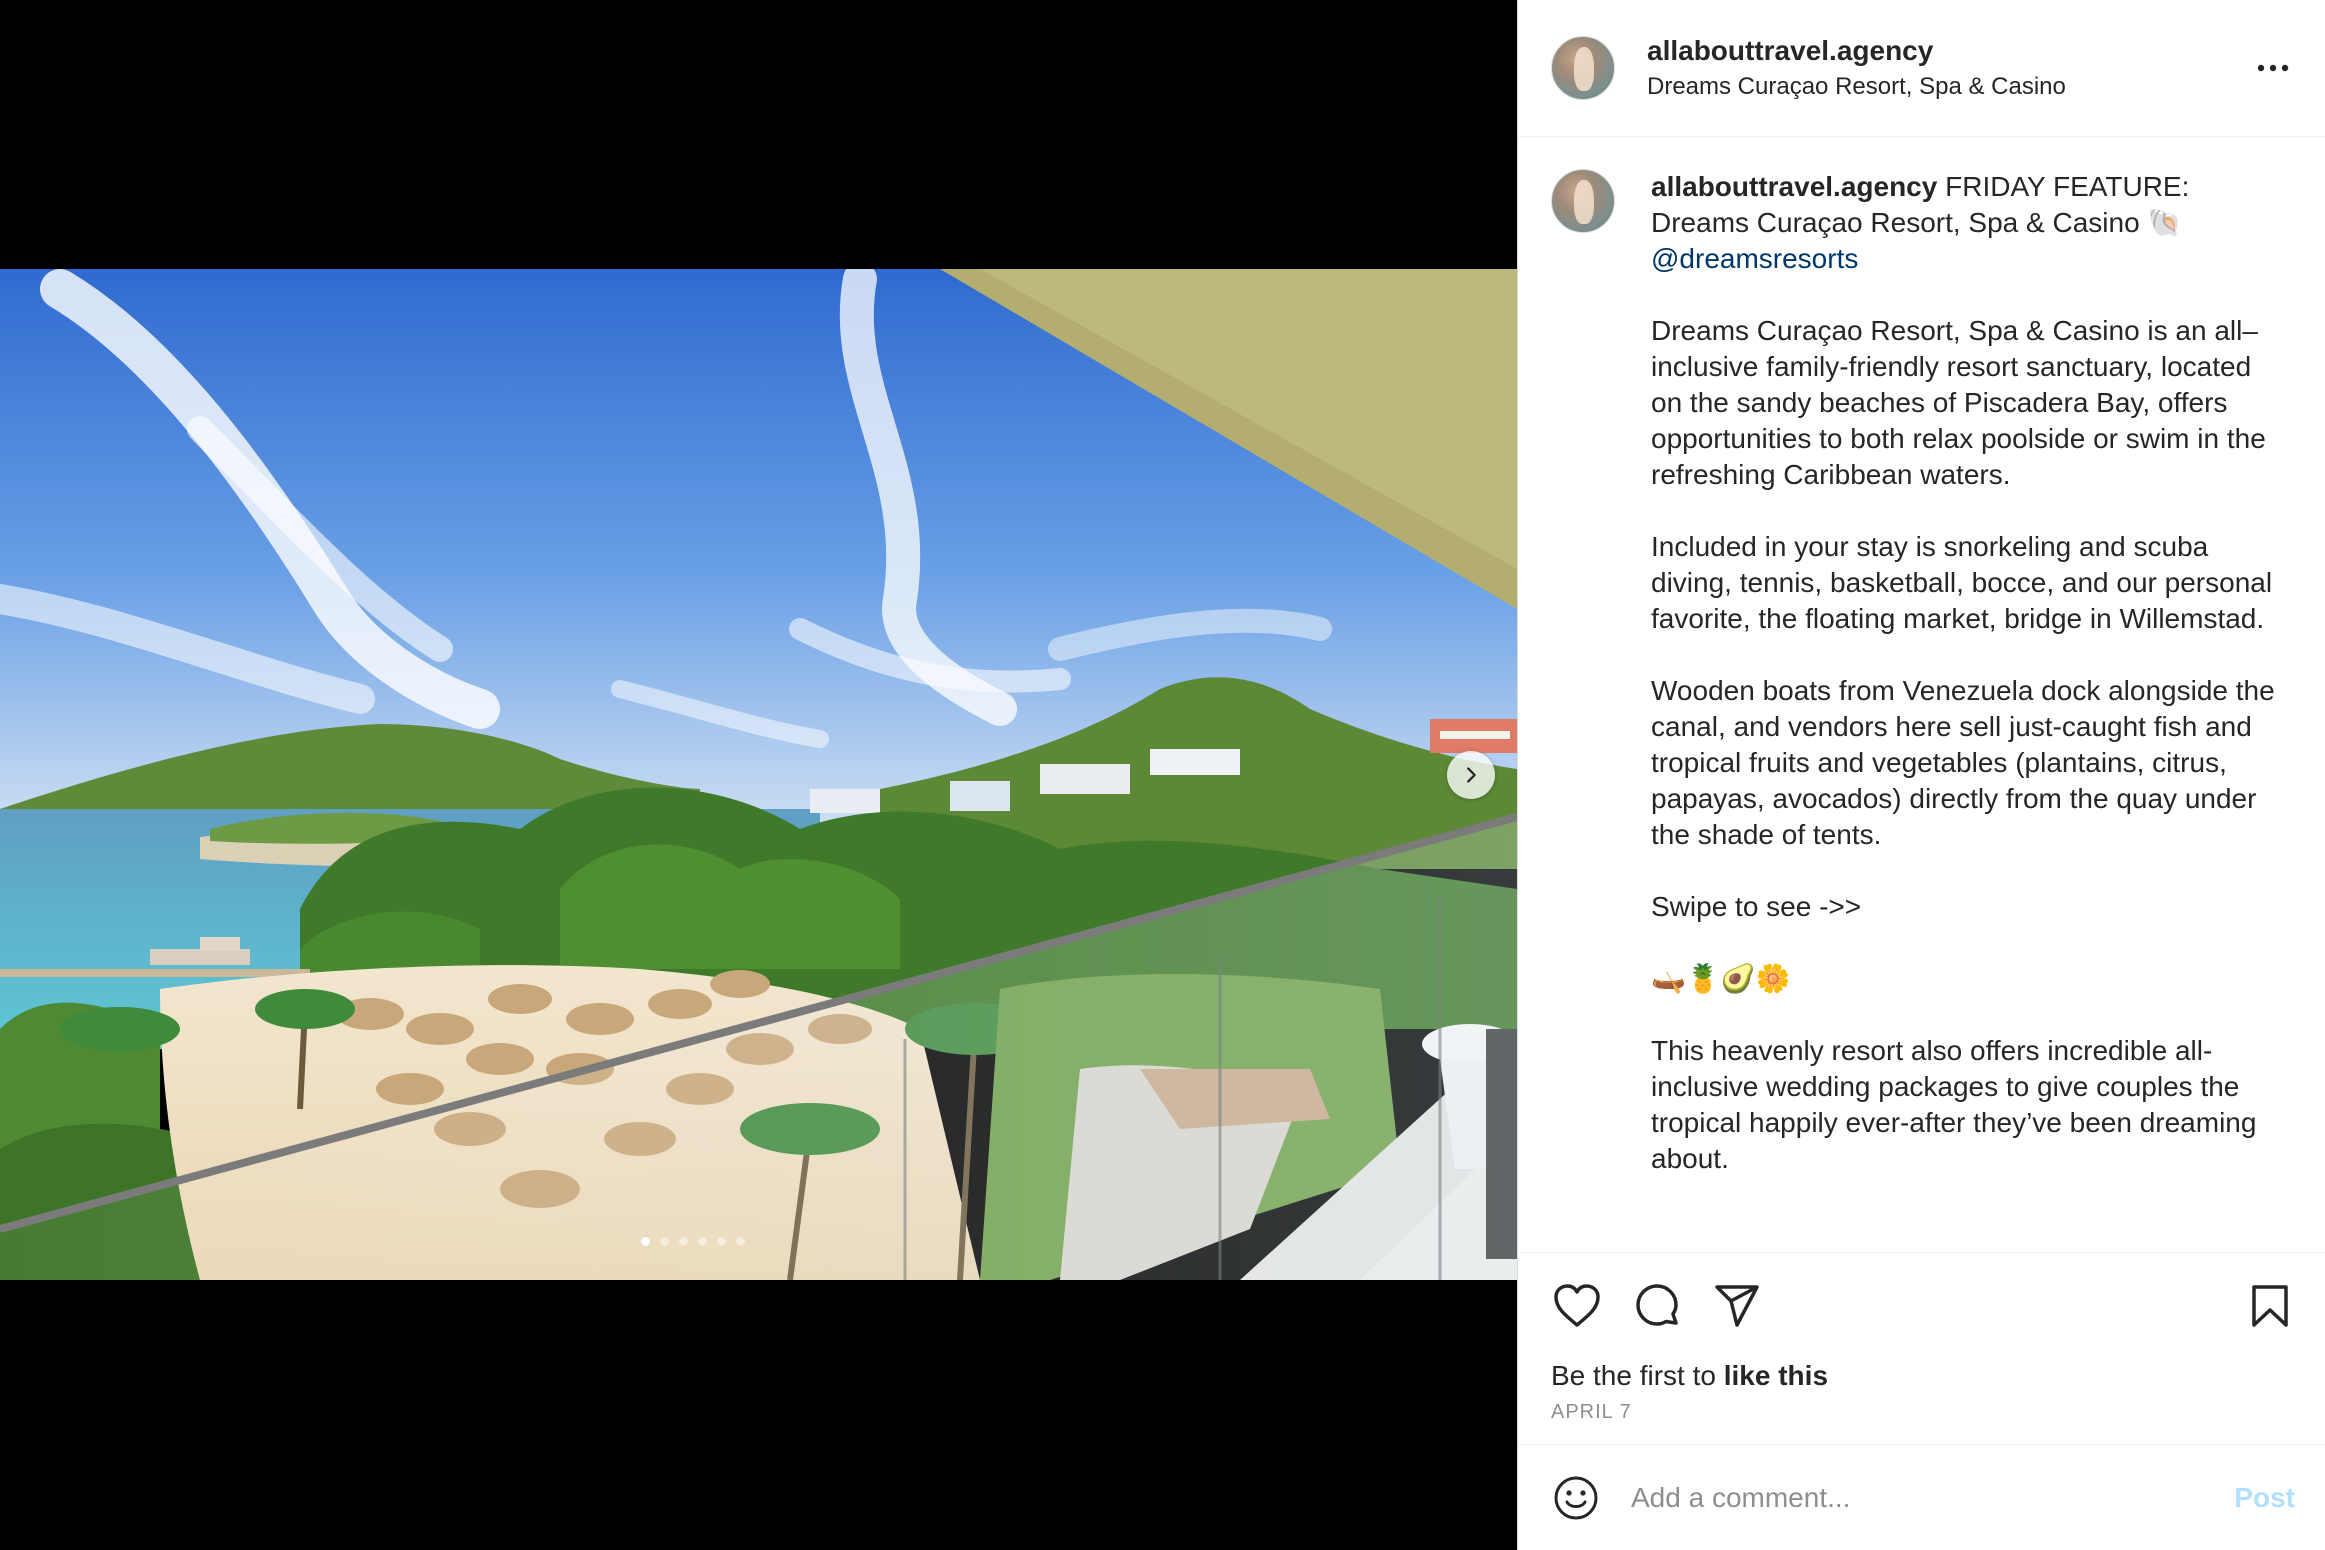  I want to click on paper-plane-icon, so click(1737, 1305).